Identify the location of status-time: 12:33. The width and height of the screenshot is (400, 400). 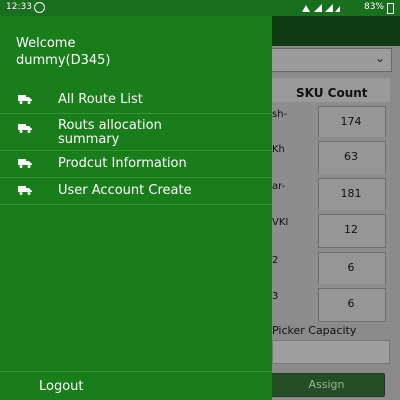
(19, 7).